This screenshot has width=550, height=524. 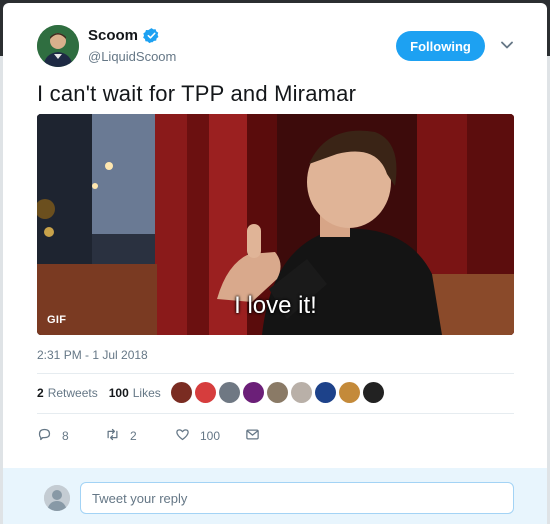 What do you see at coordinates (92, 355) in the screenshot?
I see `tweet-timestamp: 2:31 PM - 1 Jul 2018` at bounding box center [92, 355].